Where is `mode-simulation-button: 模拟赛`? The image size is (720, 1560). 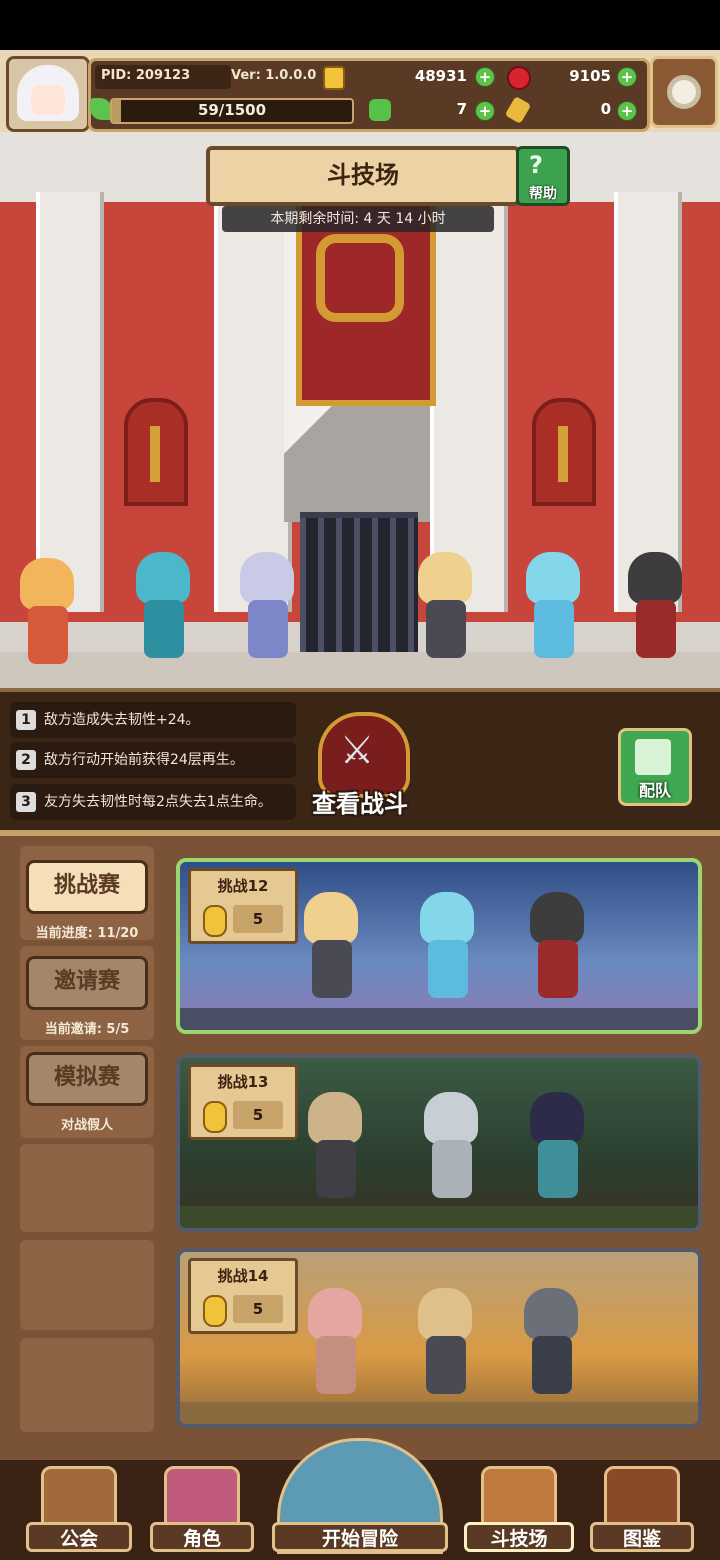 mode-simulation-button: 模拟赛 is located at coordinates (87, 1079).